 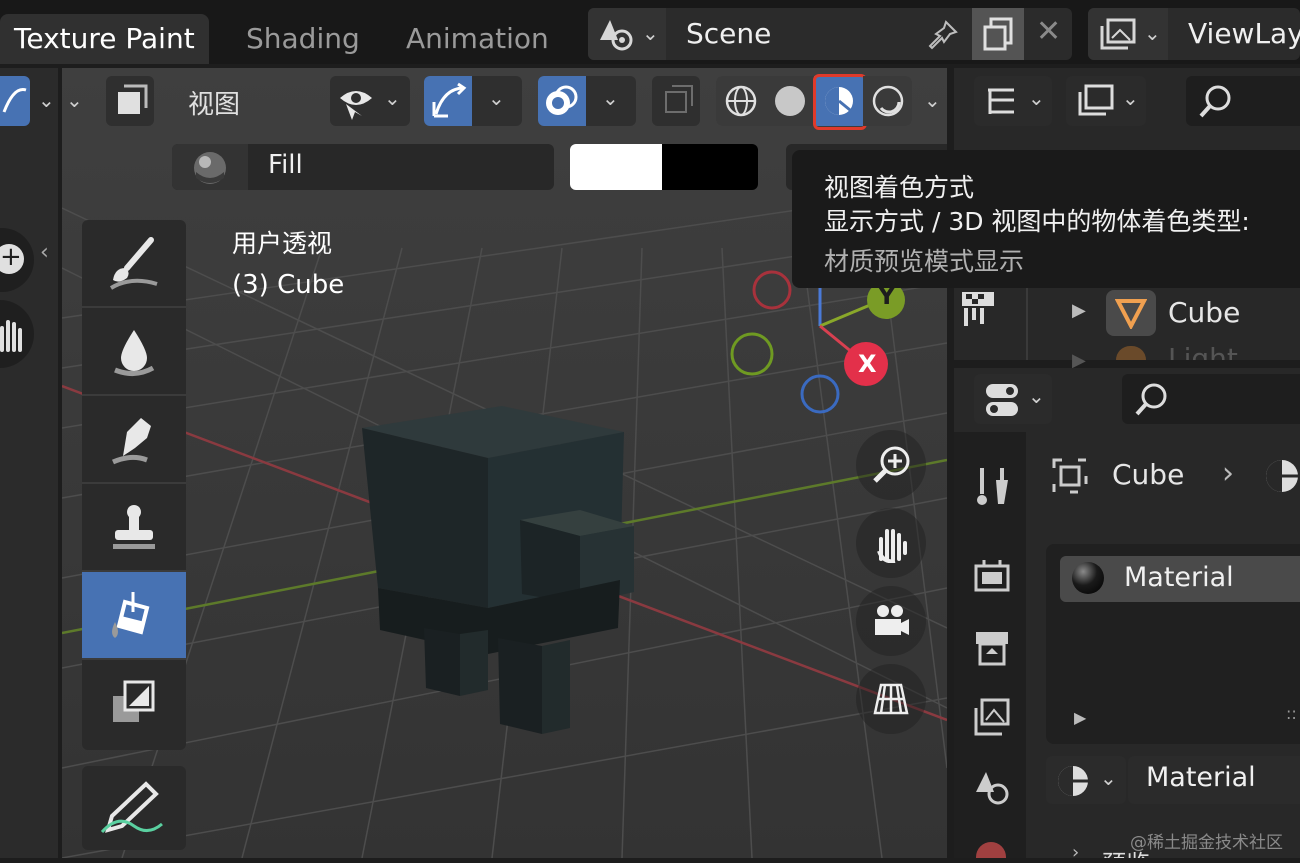 I want to click on pan-button, so click(x=17, y=334).